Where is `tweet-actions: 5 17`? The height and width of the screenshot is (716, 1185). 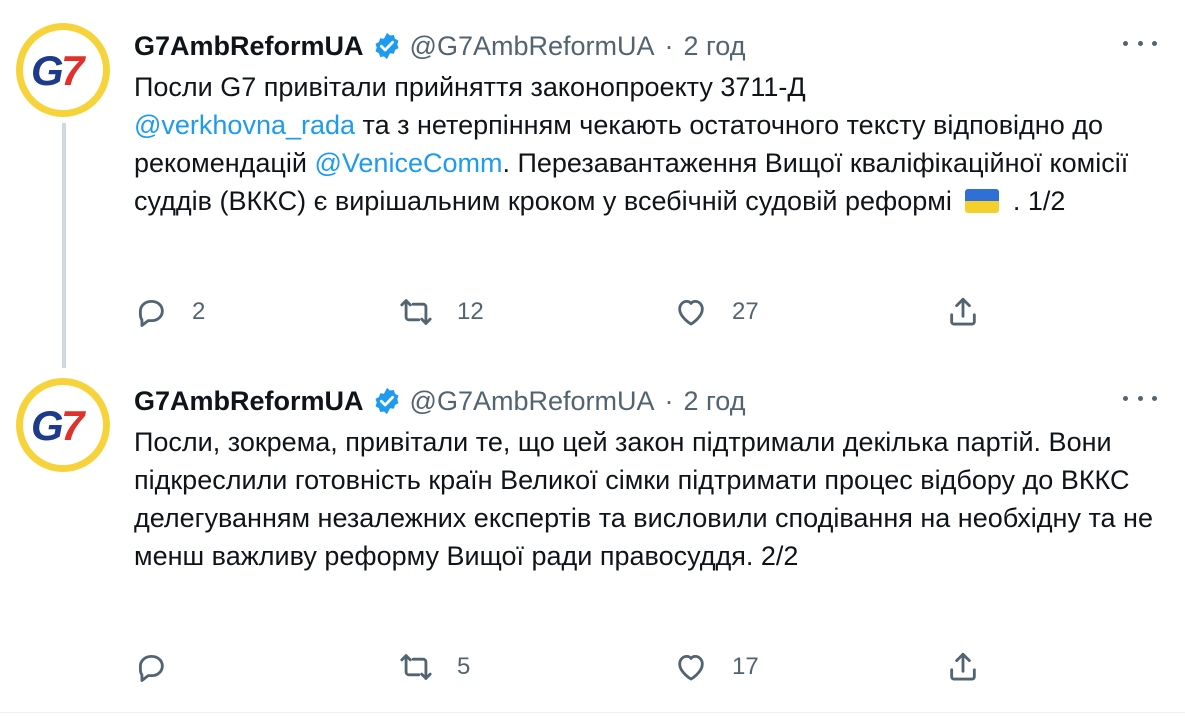
tweet-actions: 5 17 is located at coordinates (564, 667).